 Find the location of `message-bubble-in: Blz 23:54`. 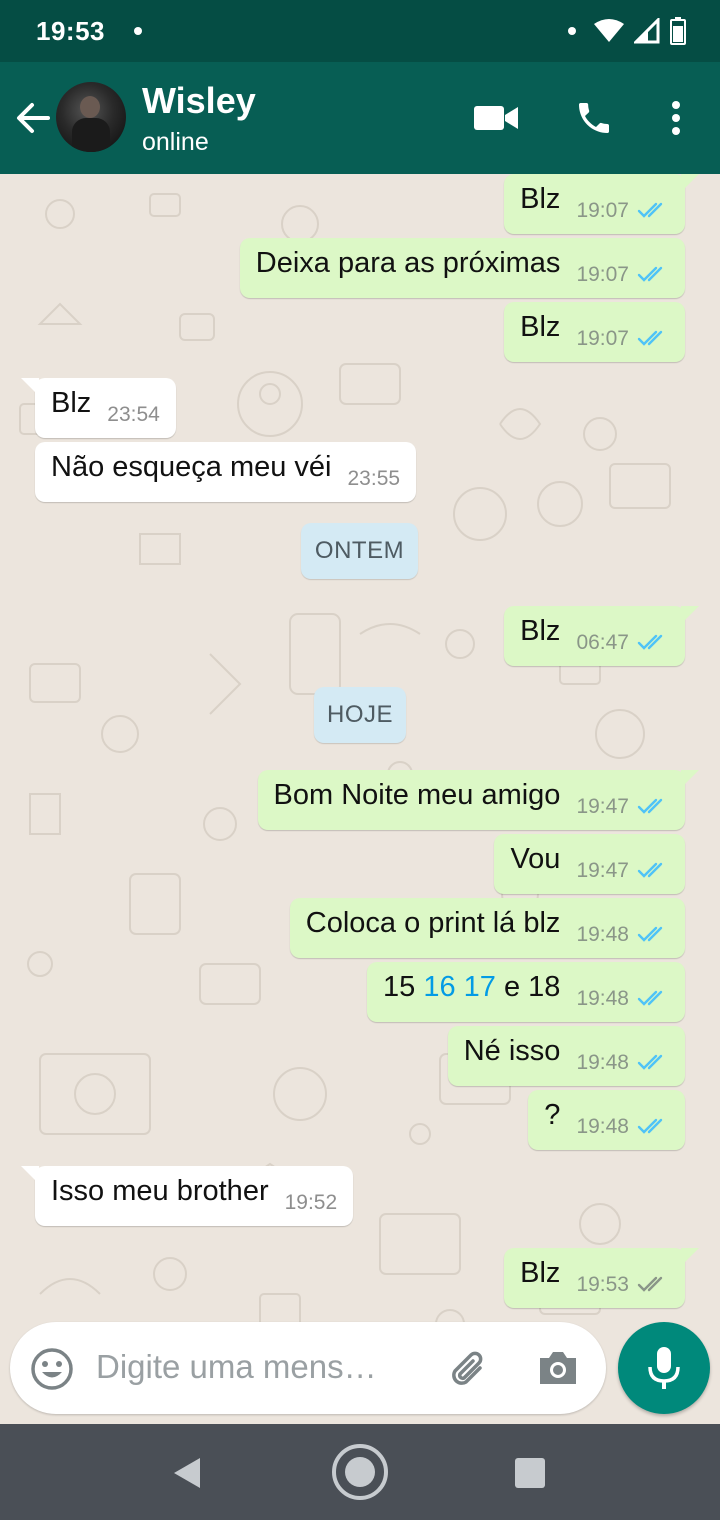

message-bubble-in: Blz 23:54 is located at coordinates (98, 408).